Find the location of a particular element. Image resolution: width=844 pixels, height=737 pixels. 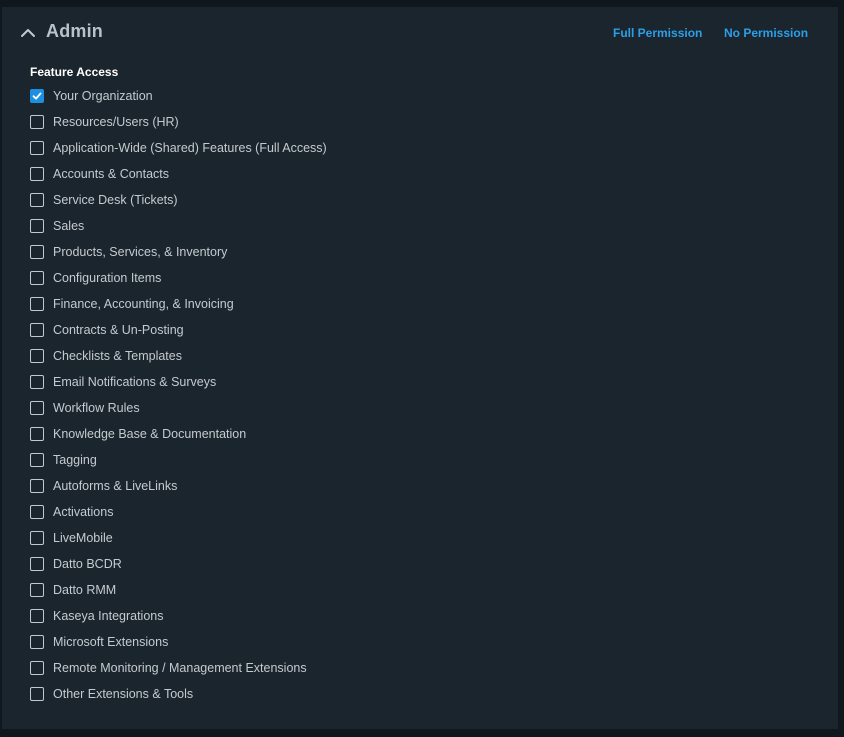

feature-access-item: LiveMobile is located at coordinates (178, 538).